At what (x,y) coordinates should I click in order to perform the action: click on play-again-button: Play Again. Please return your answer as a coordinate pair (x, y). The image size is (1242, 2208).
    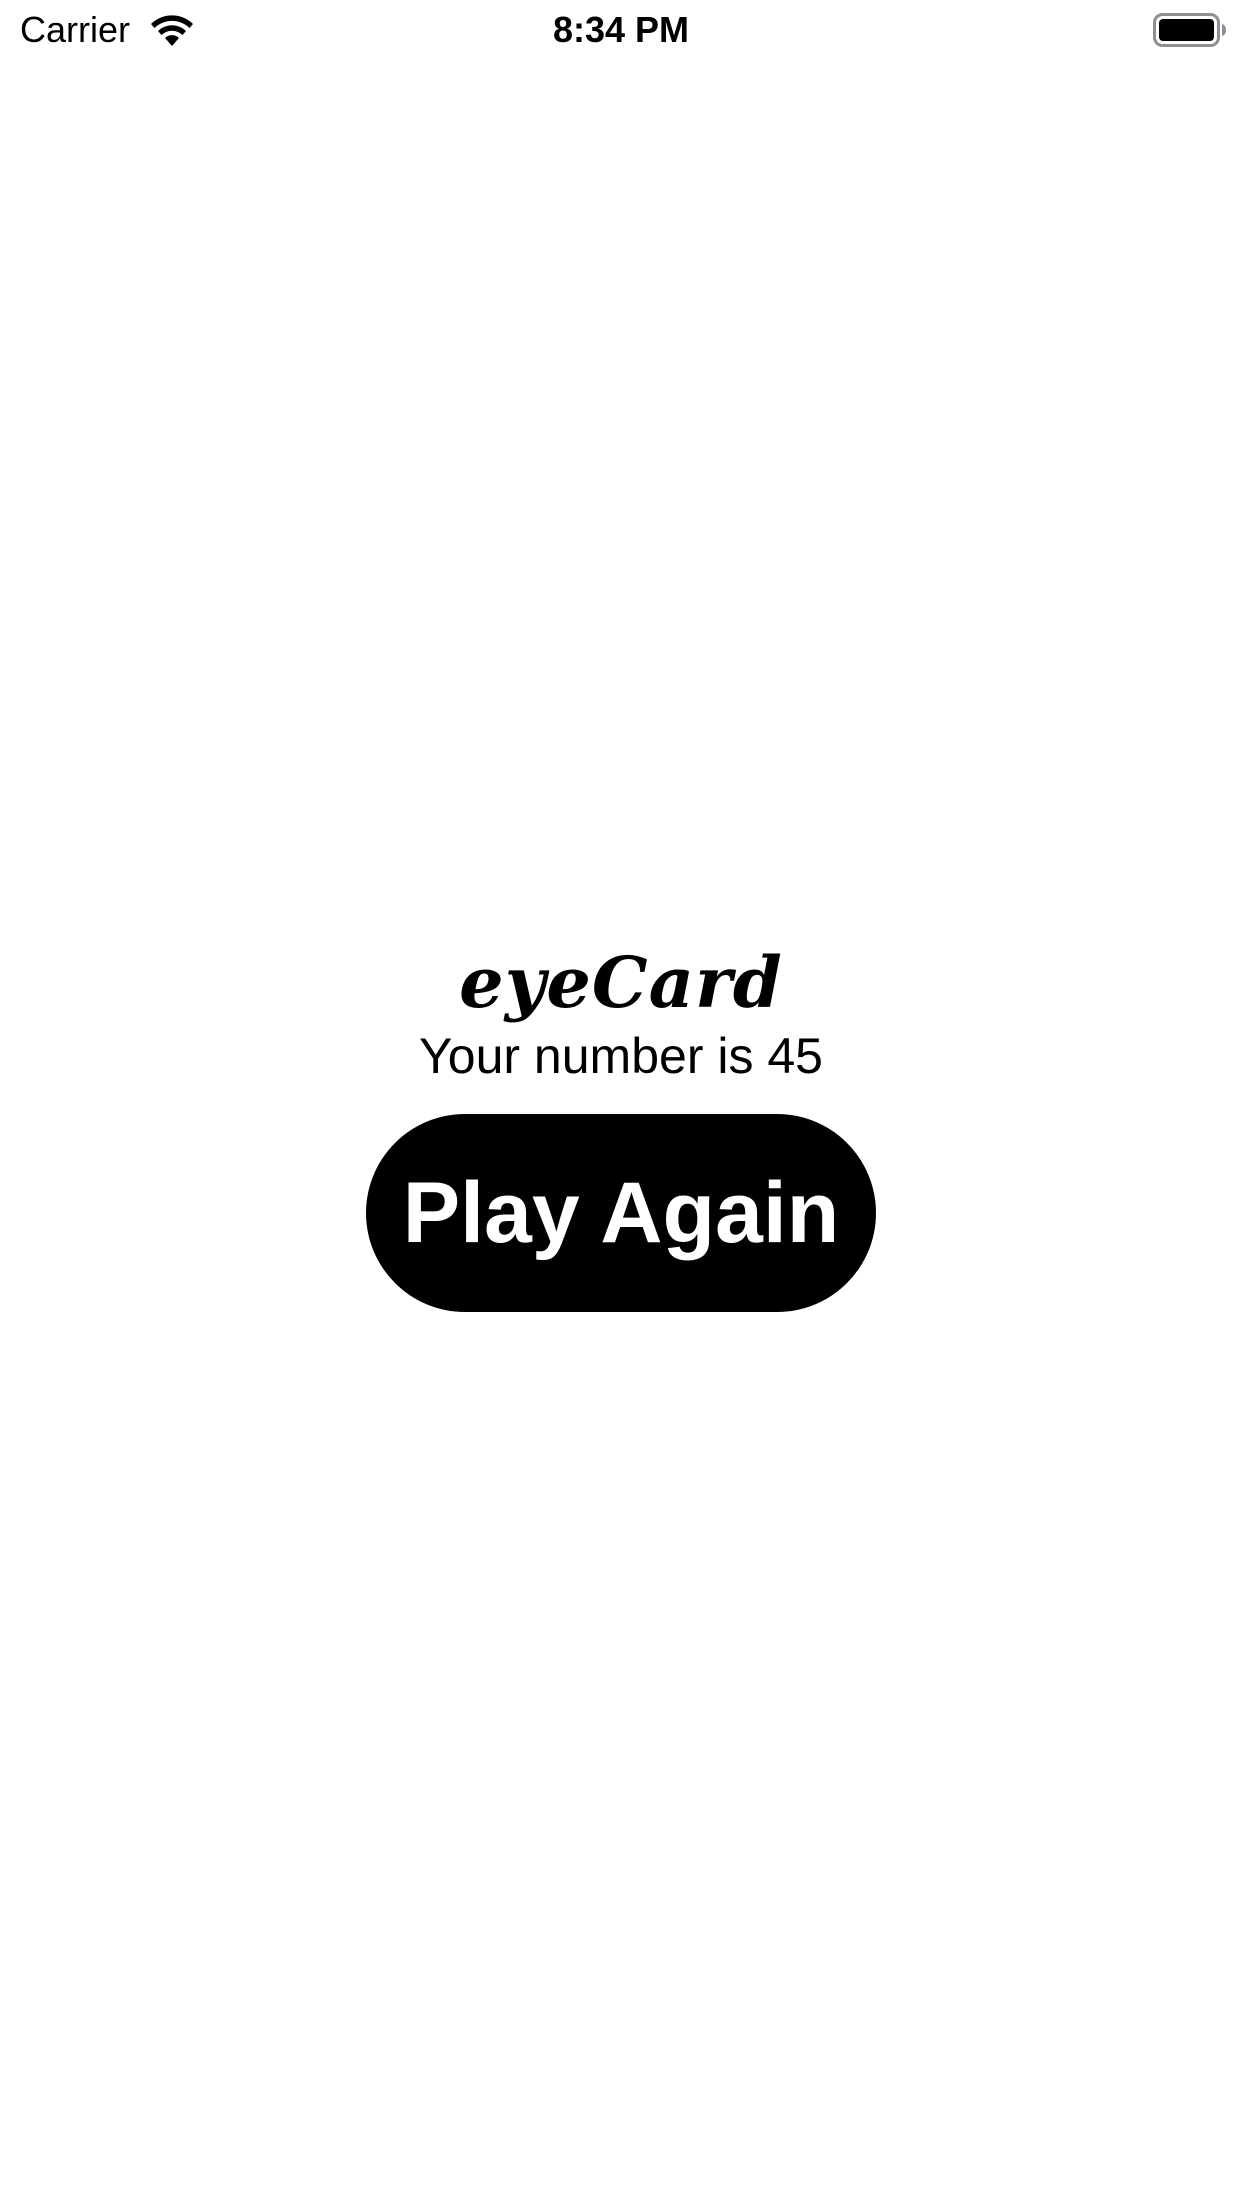
    Looking at the image, I should click on (621, 1213).